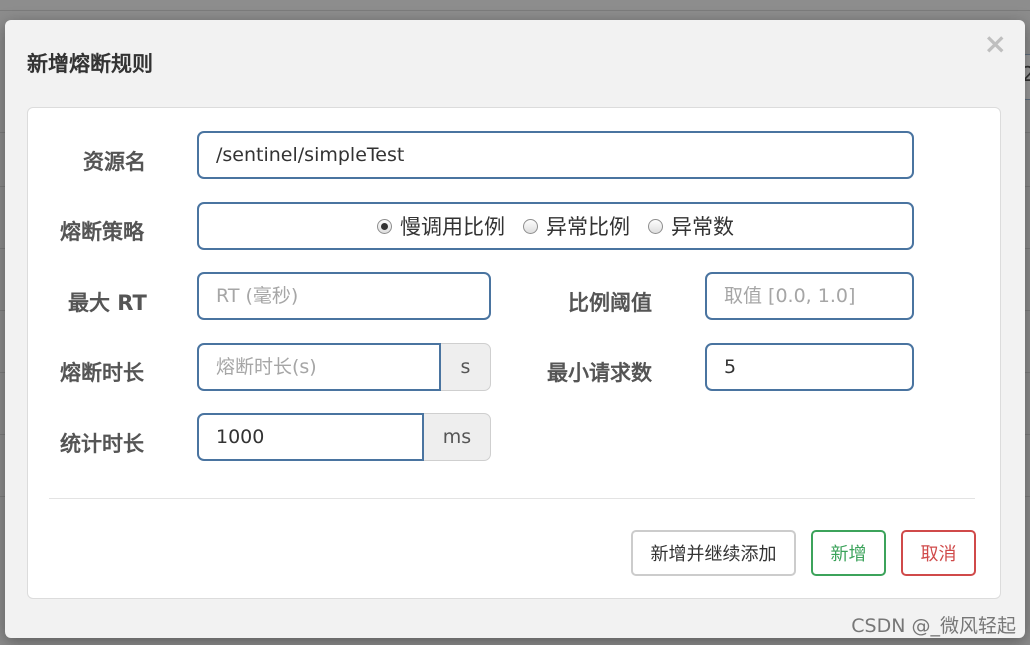 The image size is (1030, 645). I want to click on radio-label: 异常数, so click(702, 227).